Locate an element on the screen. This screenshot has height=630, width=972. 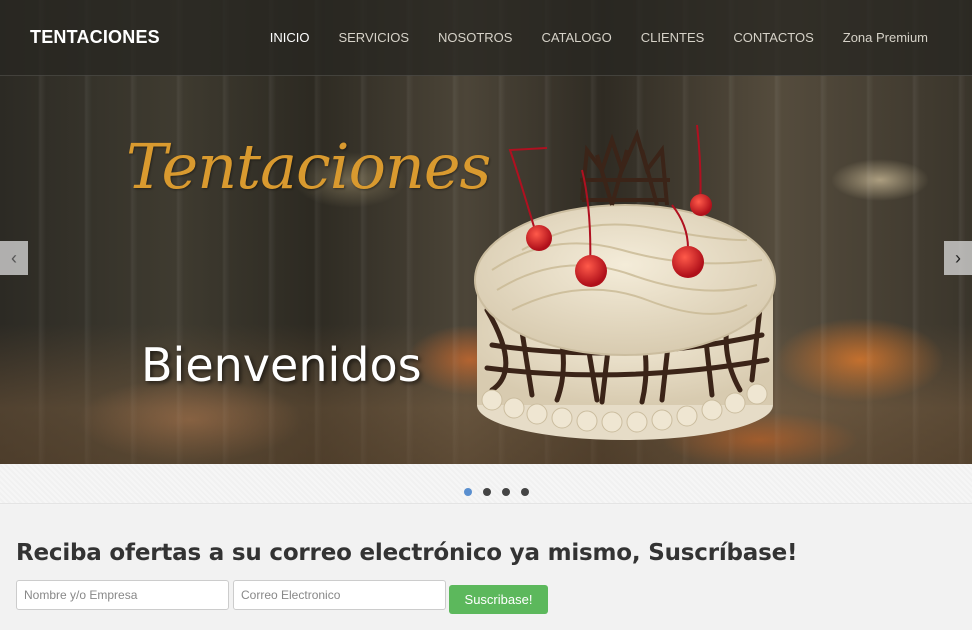
slider-prev-button: ‹ is located at coordinates (14, 258).